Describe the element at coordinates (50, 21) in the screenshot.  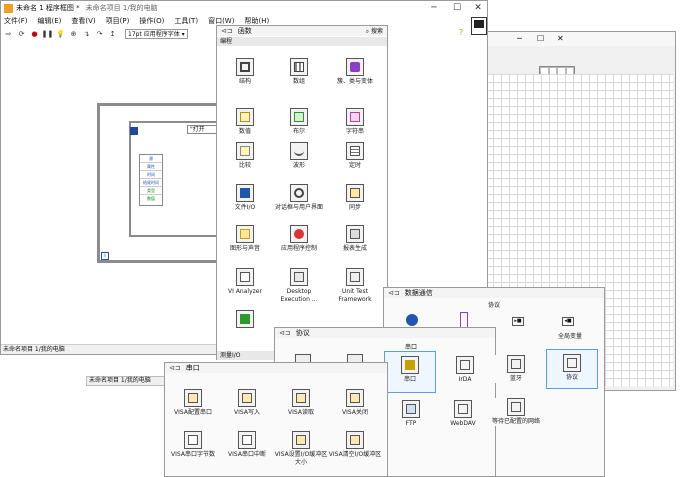
I see `menu-edit: 编辑(E)` at that location.